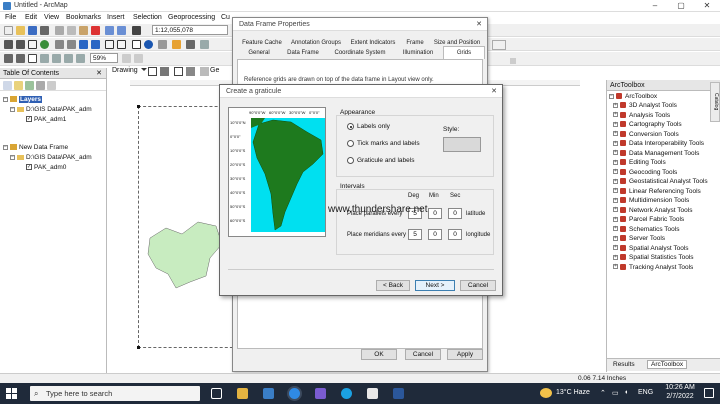 Image resolution: width=720 pixels, height=404 pixels. What do you see at coordinates (30, 99) in the screenshot?
I see `toc-frame1-label: Layers` at bounding box center [30, 99].